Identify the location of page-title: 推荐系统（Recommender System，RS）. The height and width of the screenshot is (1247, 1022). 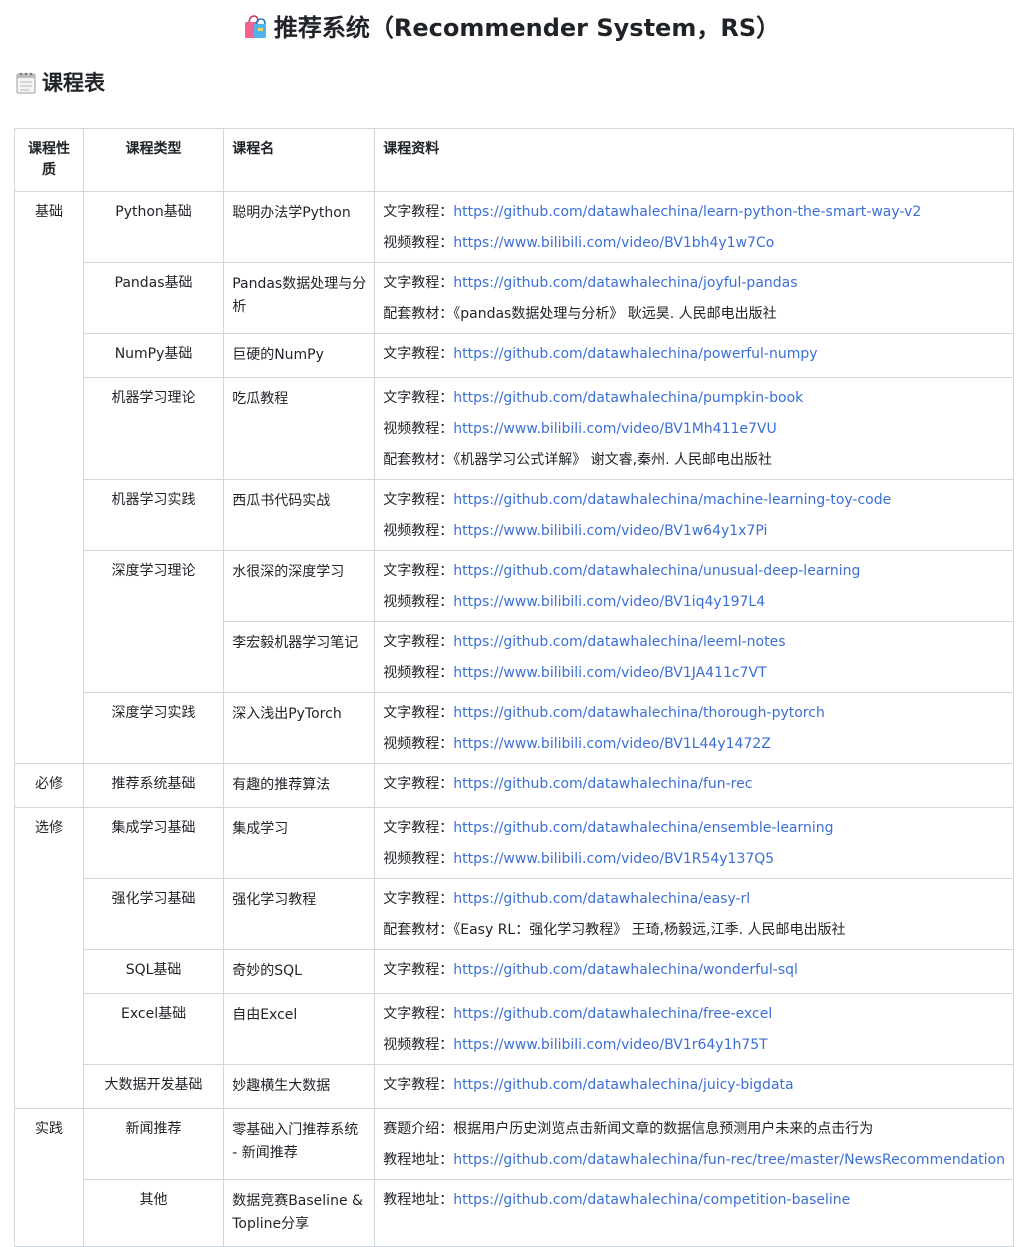
(511, 28).